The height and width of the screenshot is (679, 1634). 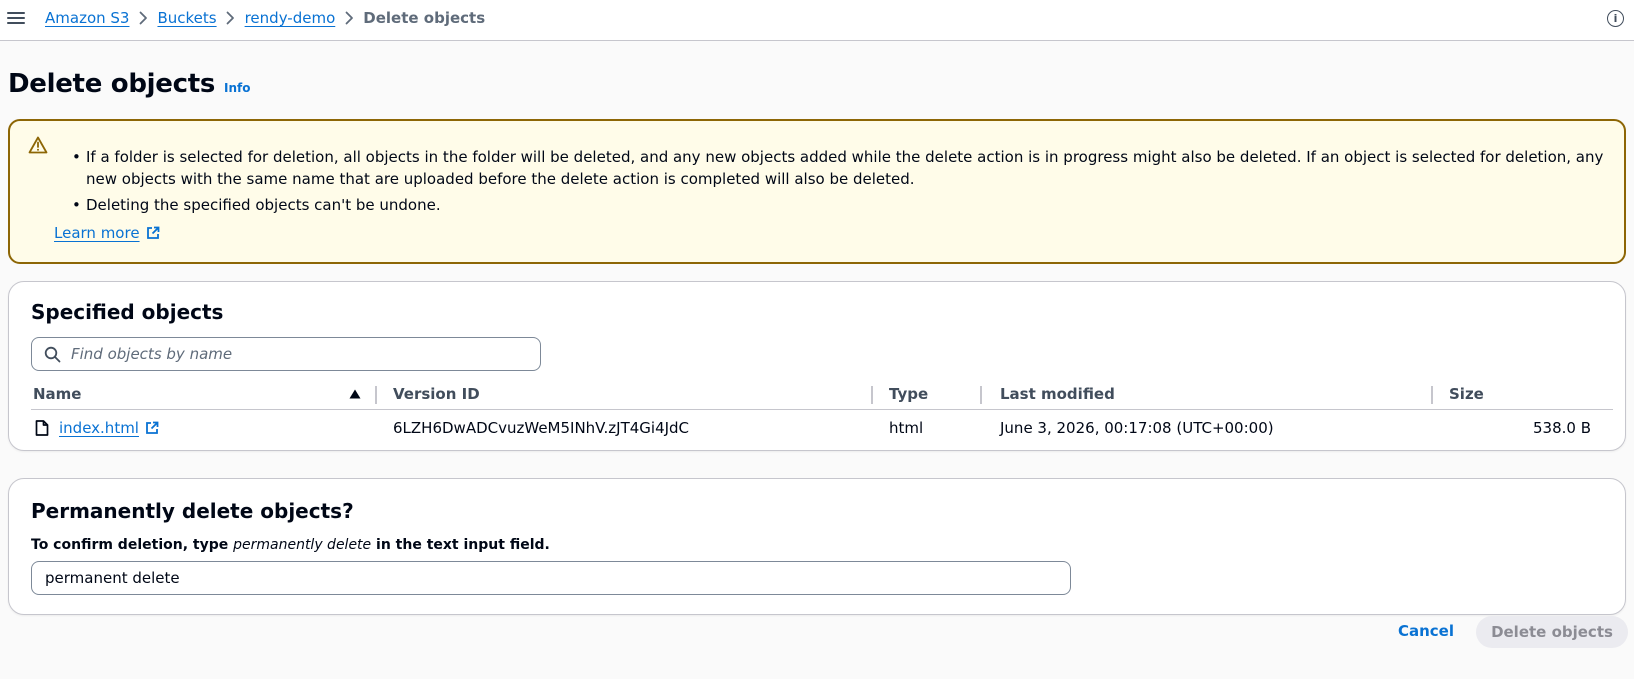 I want to click on breadcrumb-buckets: Buckets, so click(x=186, y=18).